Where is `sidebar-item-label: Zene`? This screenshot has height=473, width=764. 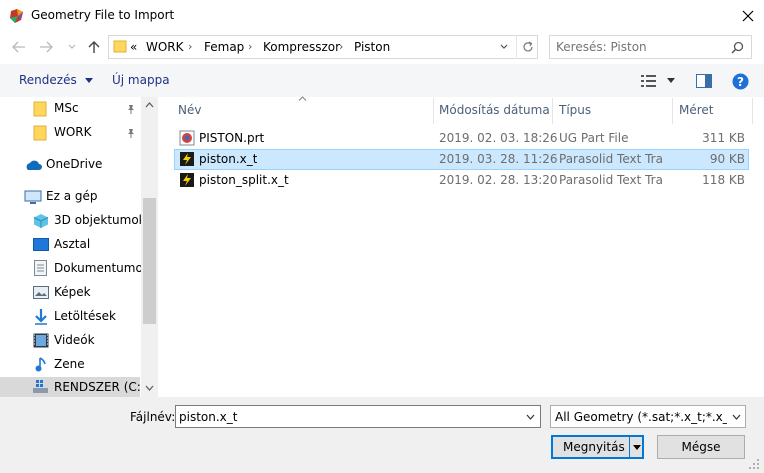
sidebar-item-label: Zene is located at coordinates (69, 364).